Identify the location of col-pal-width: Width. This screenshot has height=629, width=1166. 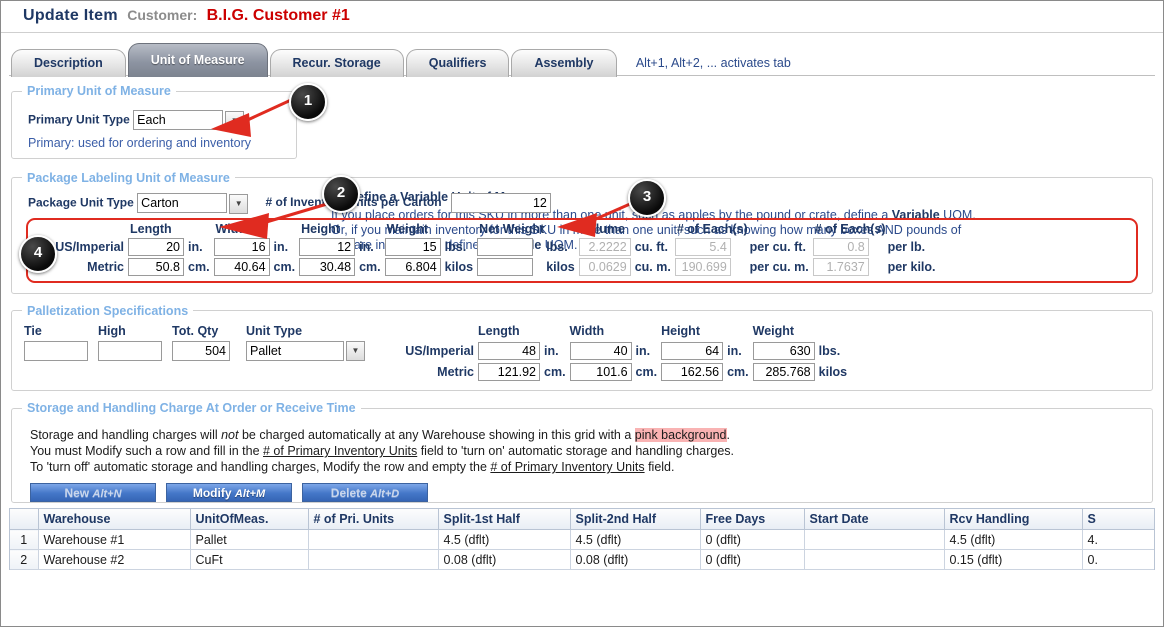
(587, 330).